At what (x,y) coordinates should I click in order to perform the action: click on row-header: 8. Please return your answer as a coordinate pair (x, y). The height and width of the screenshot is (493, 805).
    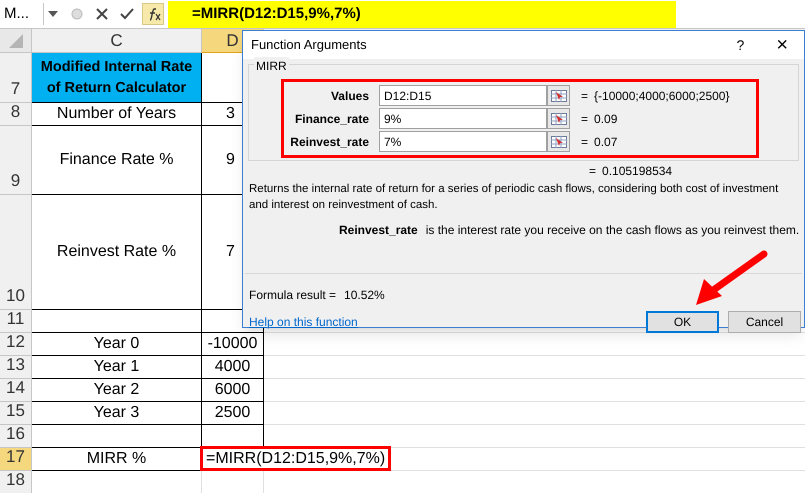
    Looking at the image, I should click on (16, 114).